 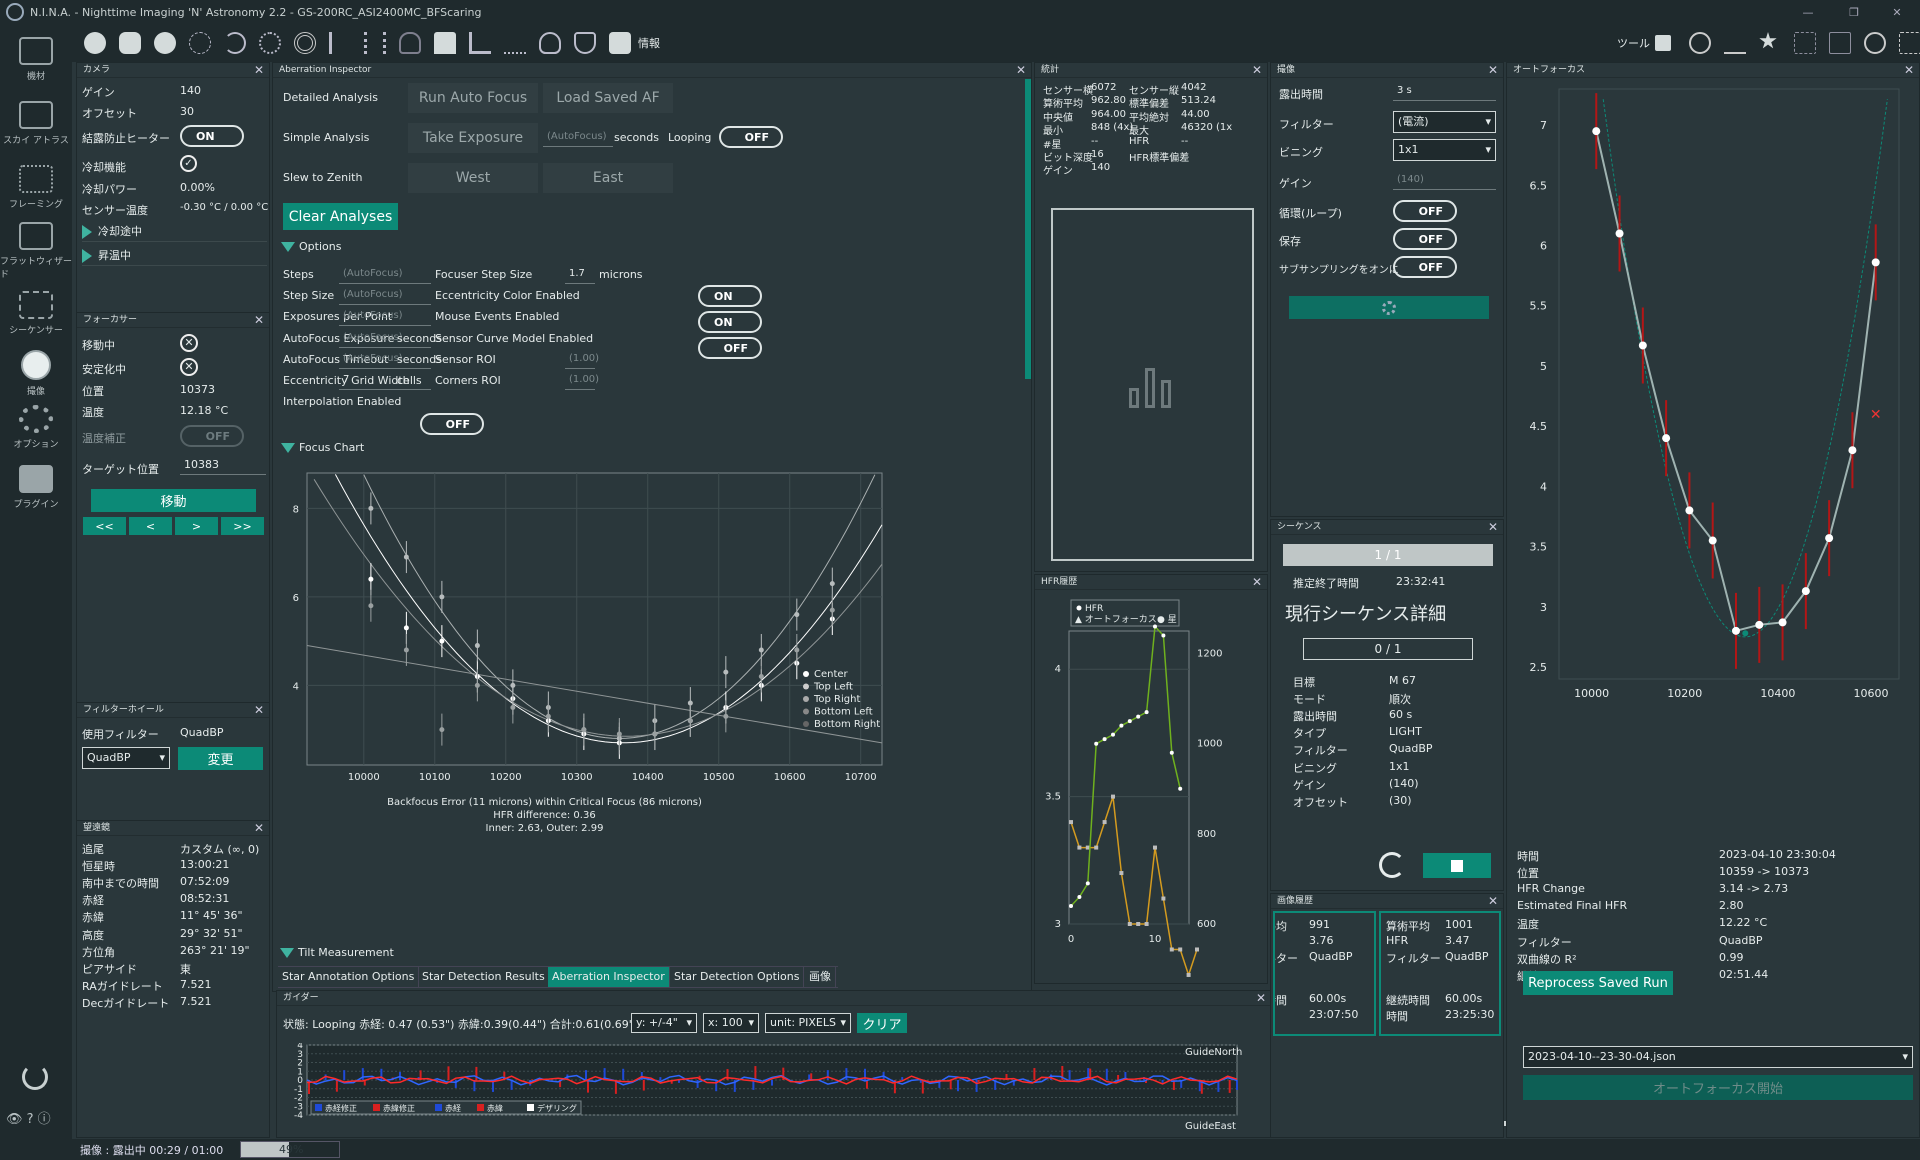 What do you see at coordinates (28, 1117) in the screenshot?
I see `help-icons: 👁 ? ⓘ` at bounding box center [28, 1117].